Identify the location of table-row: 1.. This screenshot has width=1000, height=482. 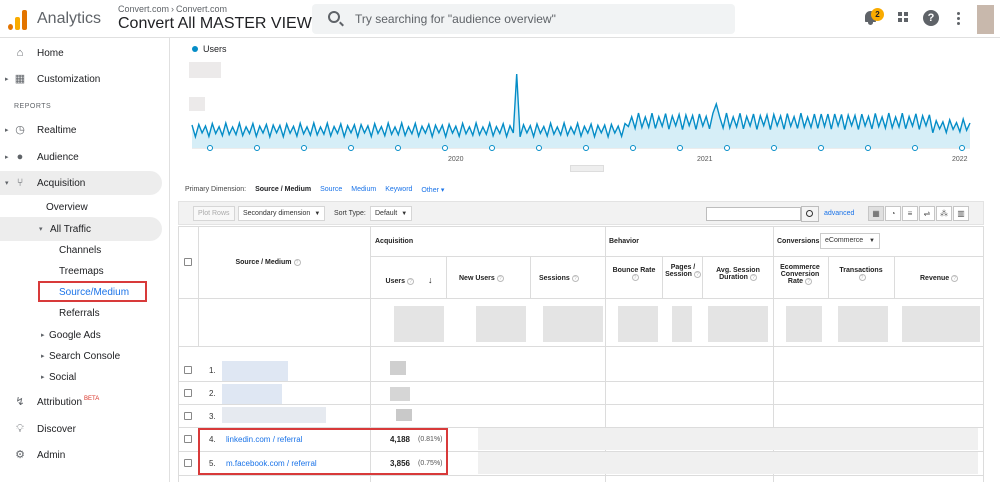
(581, 370).